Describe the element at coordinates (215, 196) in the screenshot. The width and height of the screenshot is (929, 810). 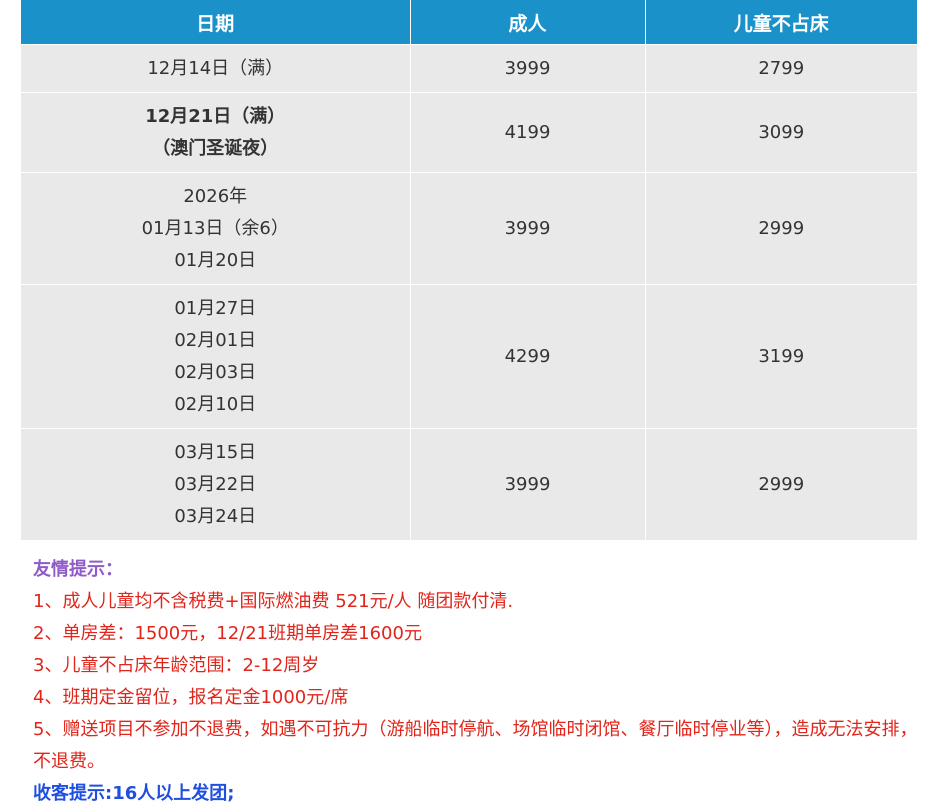
I see `date-line: 2026年` at that location.